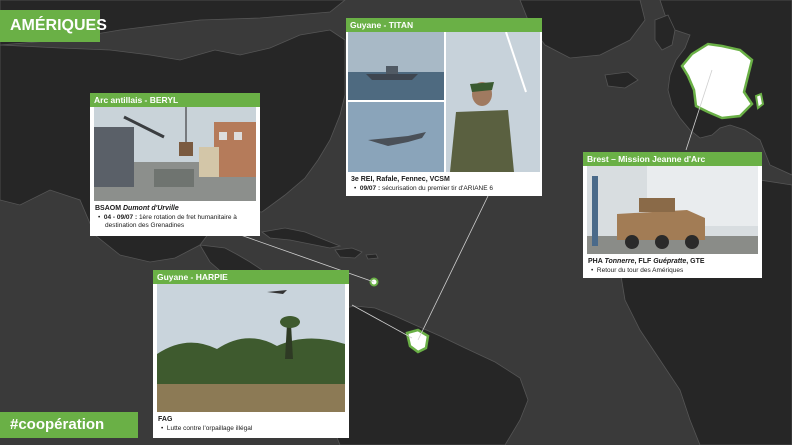 This screenshot has width=792, height=445. I want to click on card-title-harpie: FAG, so click(165, 419).